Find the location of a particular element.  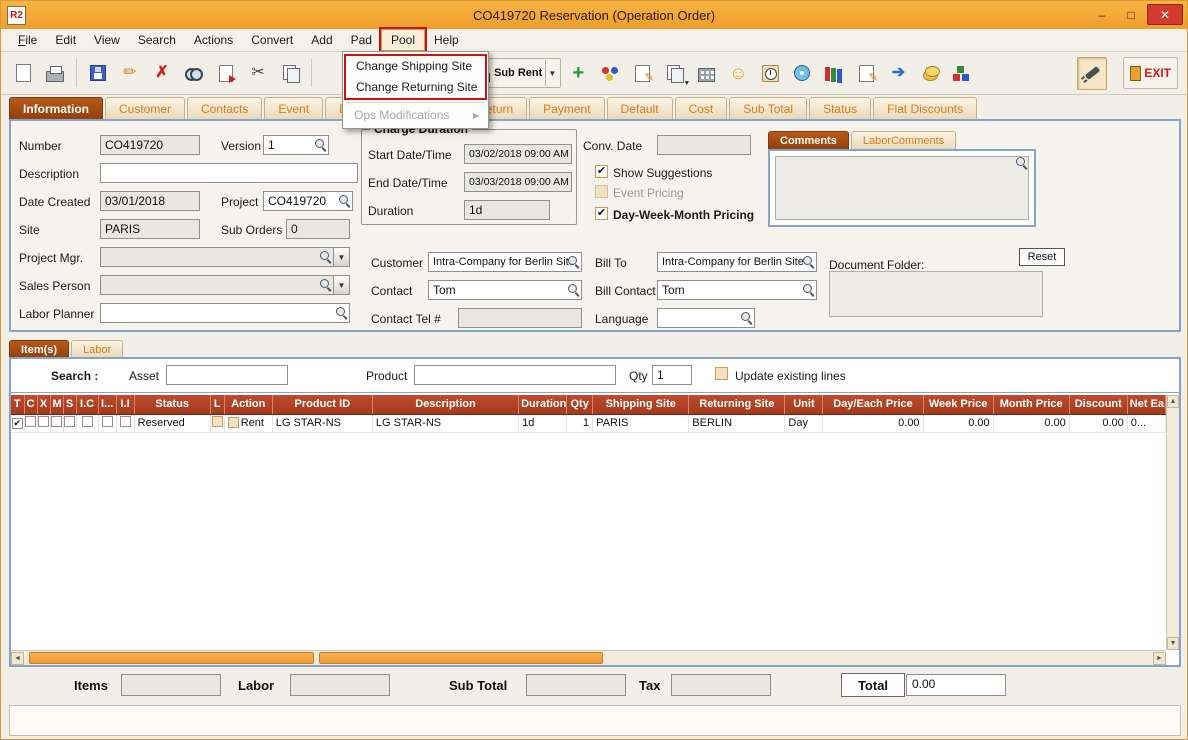

column-header: Day/Each Price is located at coordinates (873, 405).